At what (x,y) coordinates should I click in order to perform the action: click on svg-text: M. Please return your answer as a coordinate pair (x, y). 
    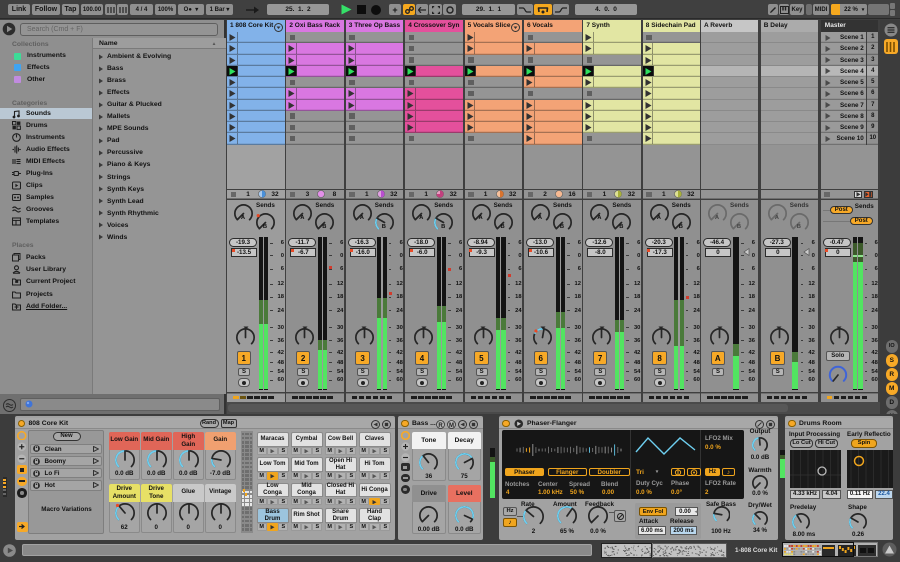
    Looking at the image, I should click on (451, 425).